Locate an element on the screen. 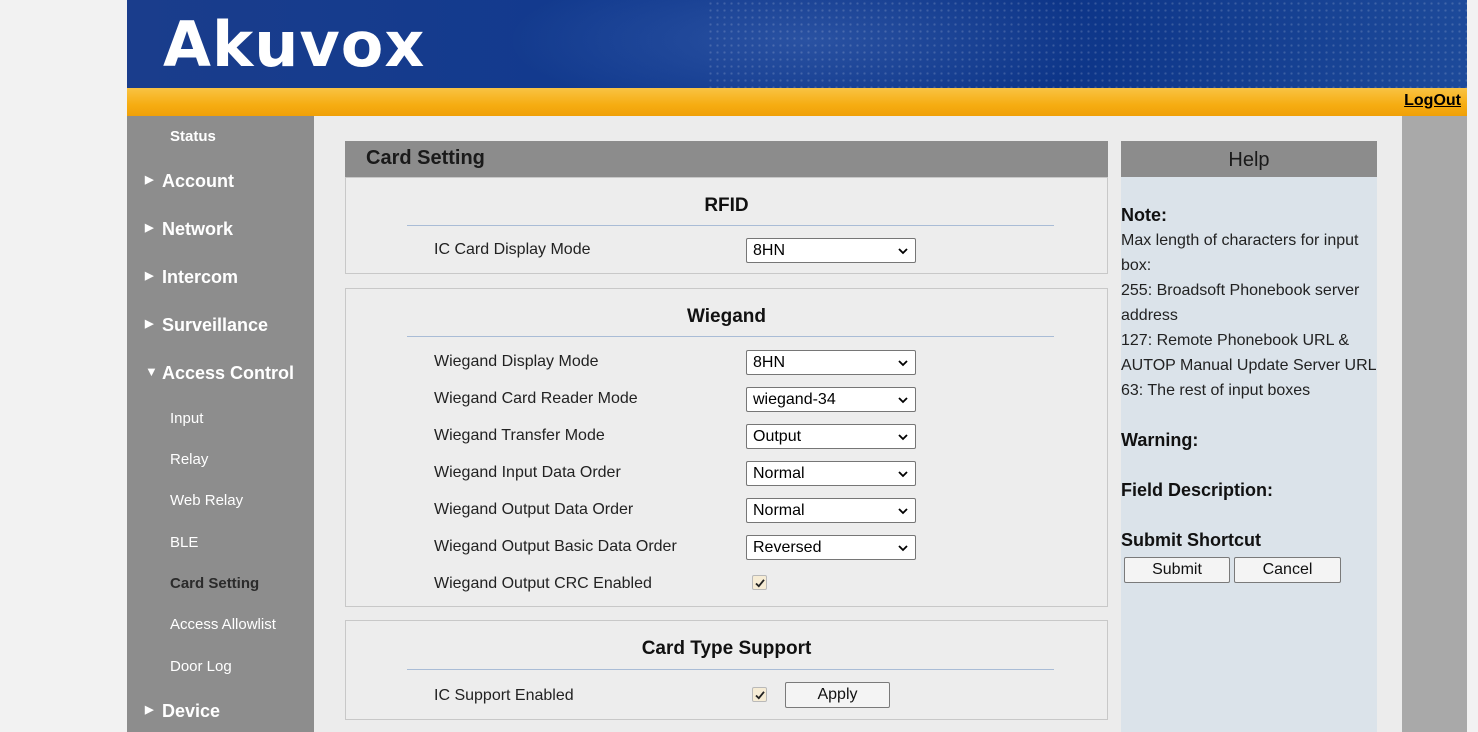 The height and width of the screenshot is (732, 1478). submit-shortcut-heading: Submit Shortcut is located at coordinates (1191, 540).